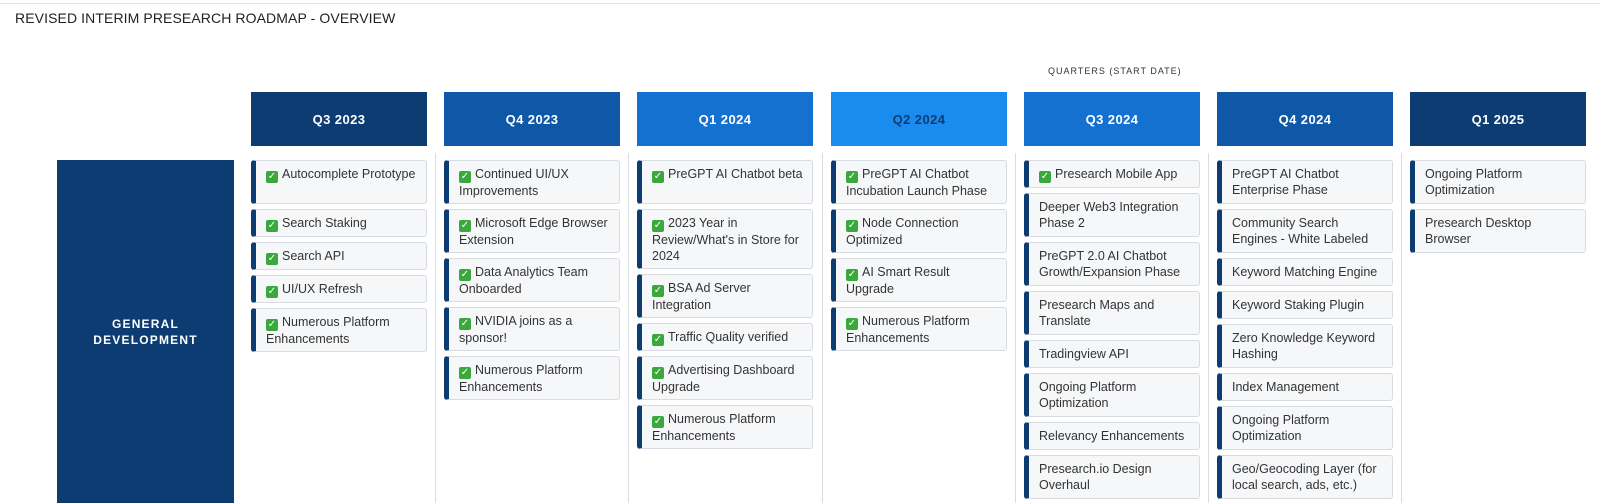  What do you see at coordinates (532, 119) in the screenshot?
I see `quarter-header-q4-2023: Q4 2023` at bounding box center [532, 119].